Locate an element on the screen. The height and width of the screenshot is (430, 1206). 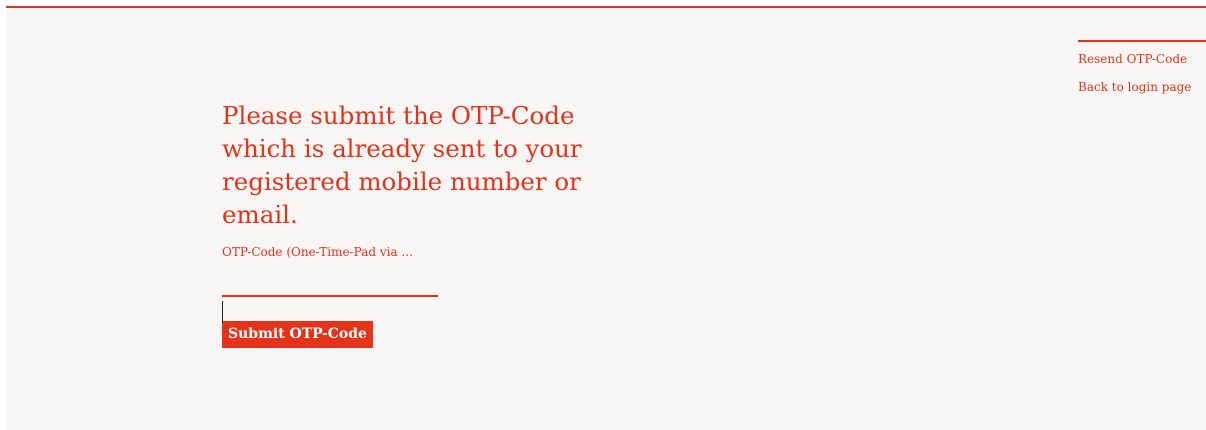
side-links: Resend OTP-Code Back to login page is located at coordinates (1142, 74).